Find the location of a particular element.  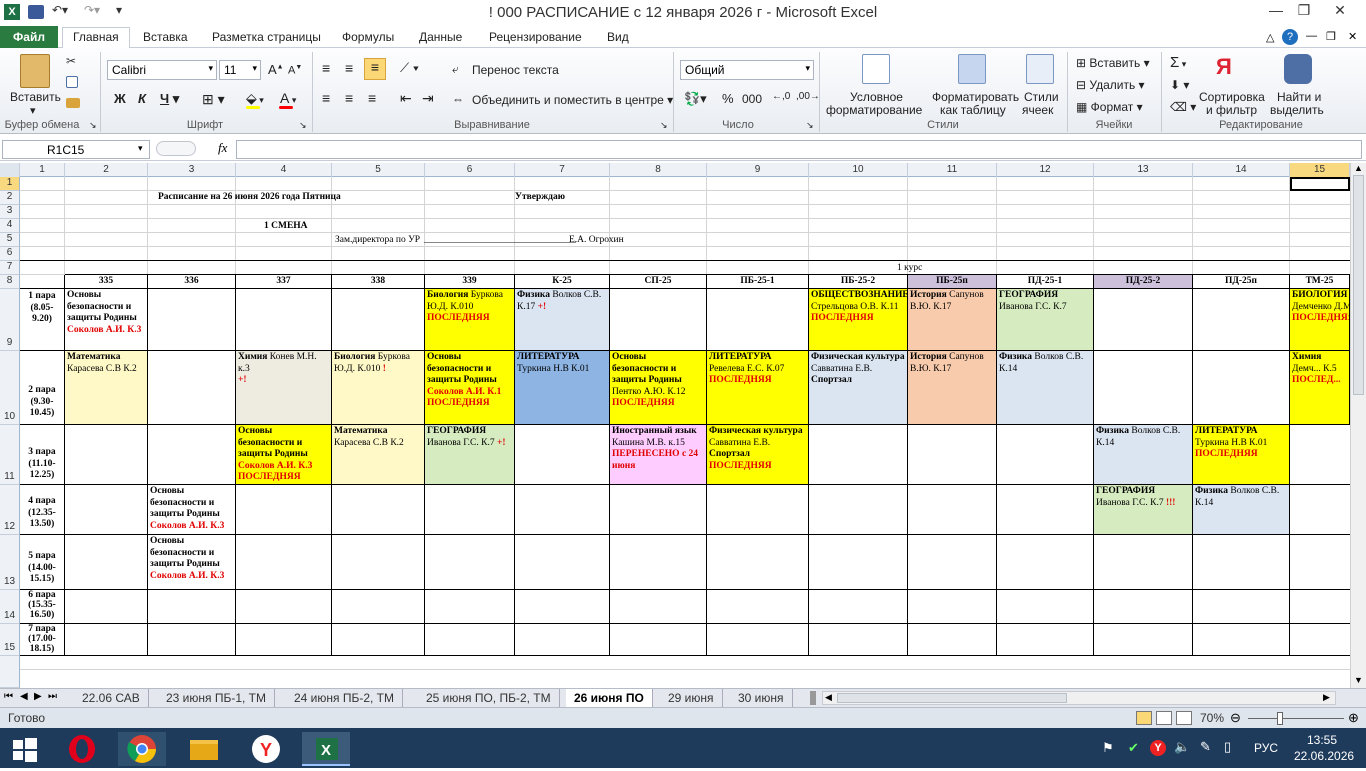

row-header: 6 is located at coordinates (10, 254).